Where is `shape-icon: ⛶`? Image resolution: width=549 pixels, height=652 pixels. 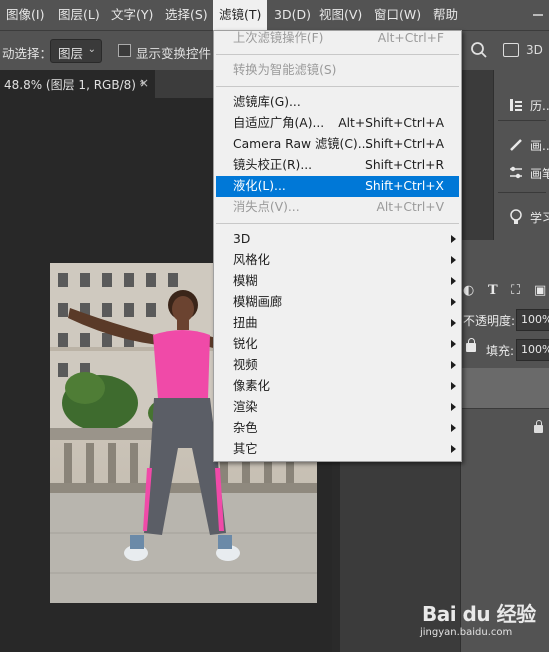 shape-icon: ⛶ is located at coordinates (515, 290).